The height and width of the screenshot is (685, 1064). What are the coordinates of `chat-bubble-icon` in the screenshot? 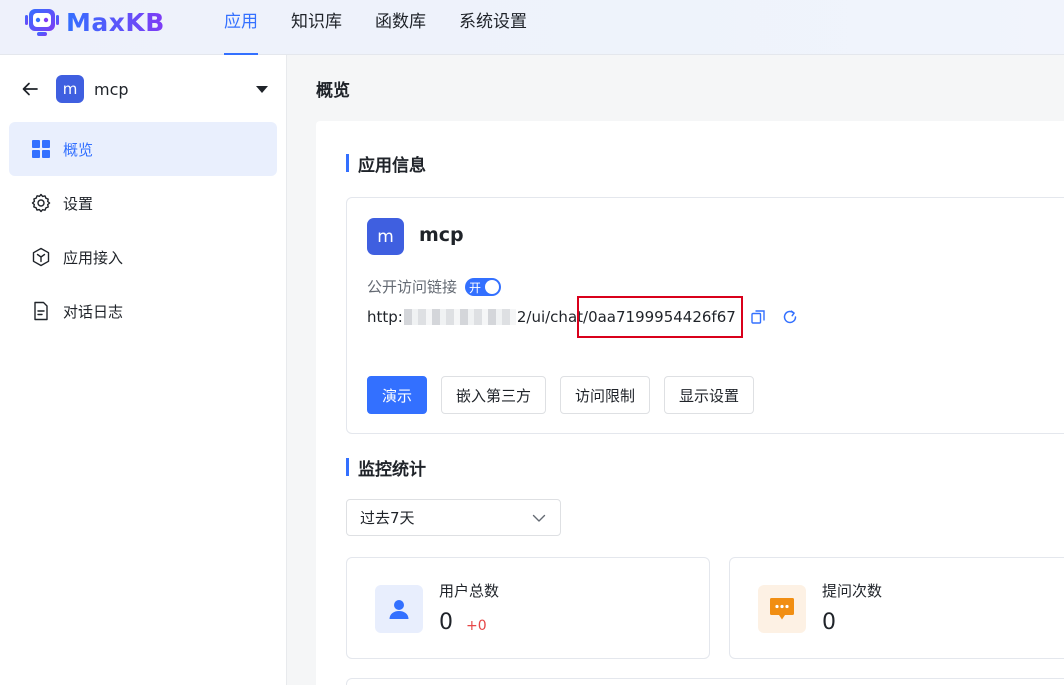 It's located at (782, 609).